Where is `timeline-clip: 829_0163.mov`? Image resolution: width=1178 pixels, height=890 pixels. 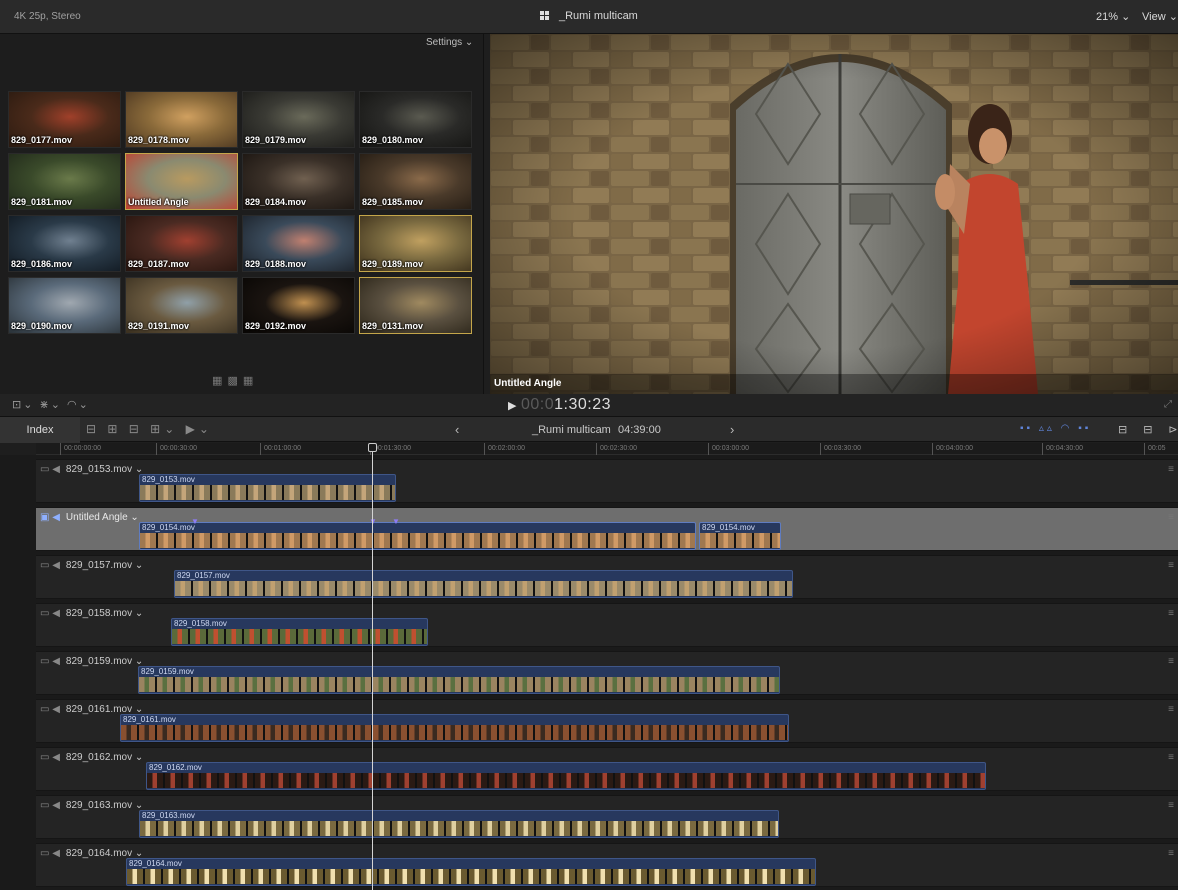 timeline-clip: 829_0163.mov is located at coordinates (459, 824).